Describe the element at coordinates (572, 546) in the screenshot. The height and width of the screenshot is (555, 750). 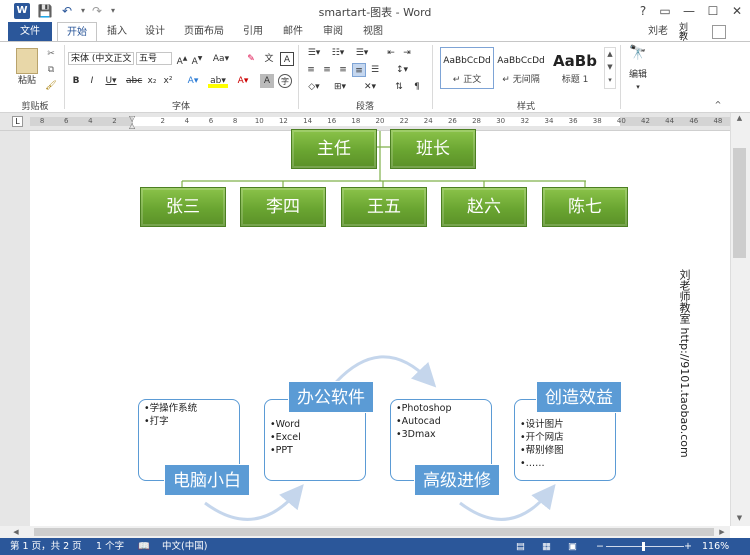
I see `web-layout-icon: ▣` at that location.